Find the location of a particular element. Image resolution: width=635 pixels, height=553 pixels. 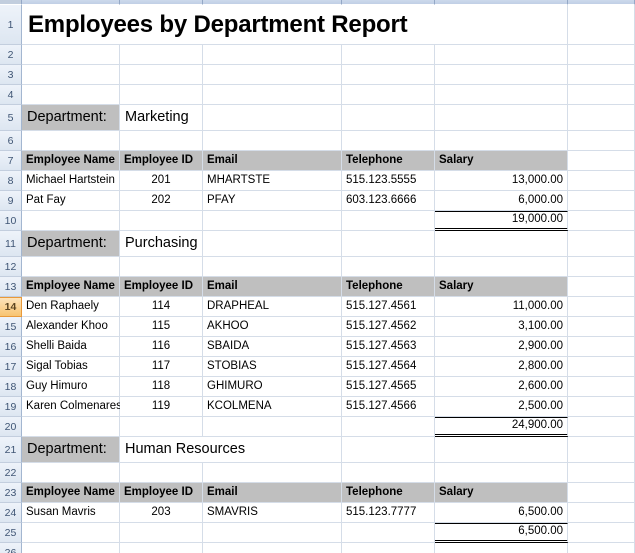

row-header-4: 4 is located at coordinates (11, 95).